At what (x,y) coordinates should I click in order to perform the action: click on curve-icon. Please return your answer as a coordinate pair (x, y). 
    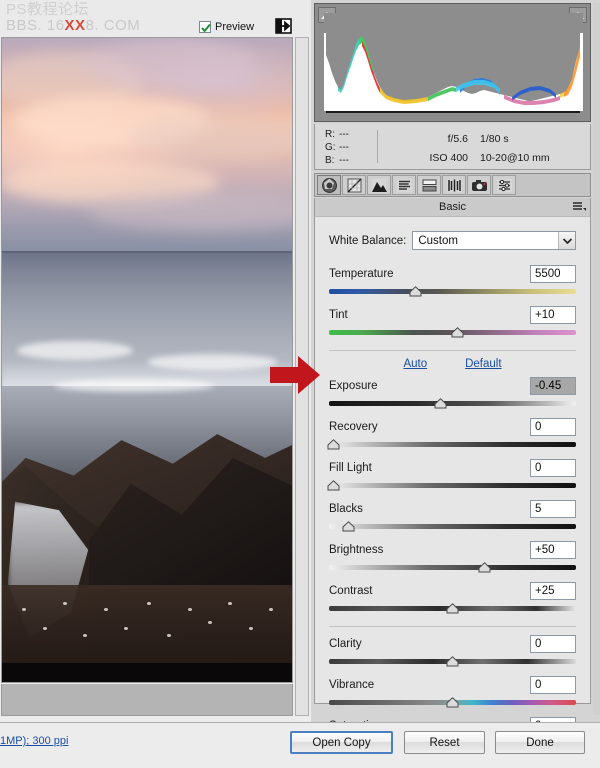
    Looking at the image, I should click on (354, 185).